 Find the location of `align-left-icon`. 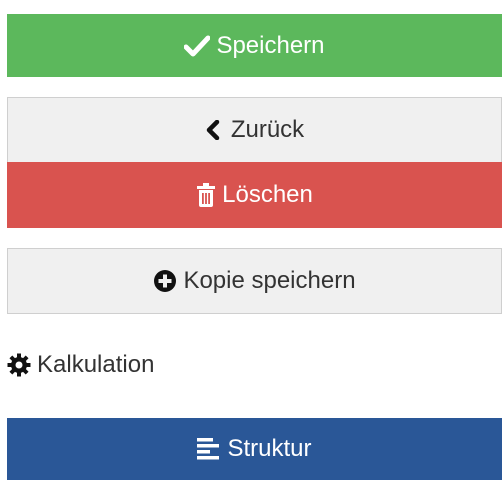

align-left-icon is located at coordinates (209, 449).